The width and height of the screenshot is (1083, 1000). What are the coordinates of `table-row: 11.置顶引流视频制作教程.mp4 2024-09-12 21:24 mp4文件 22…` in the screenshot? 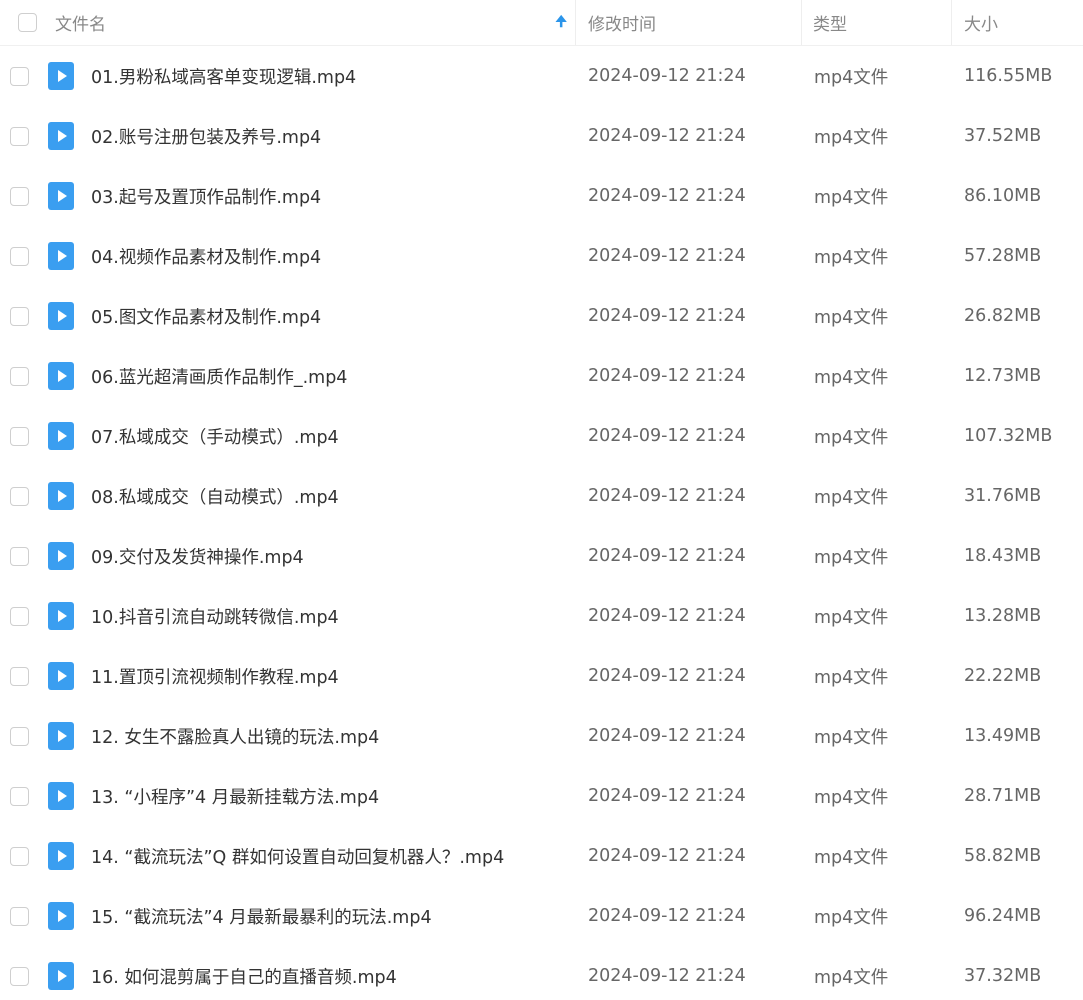 It's located at (541, 676).